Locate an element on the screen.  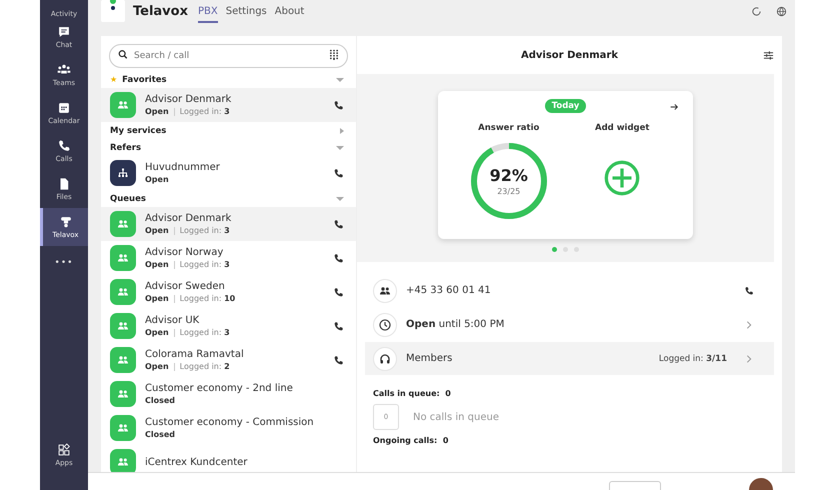
dialpad-icon is located at coordinates (334, 54).